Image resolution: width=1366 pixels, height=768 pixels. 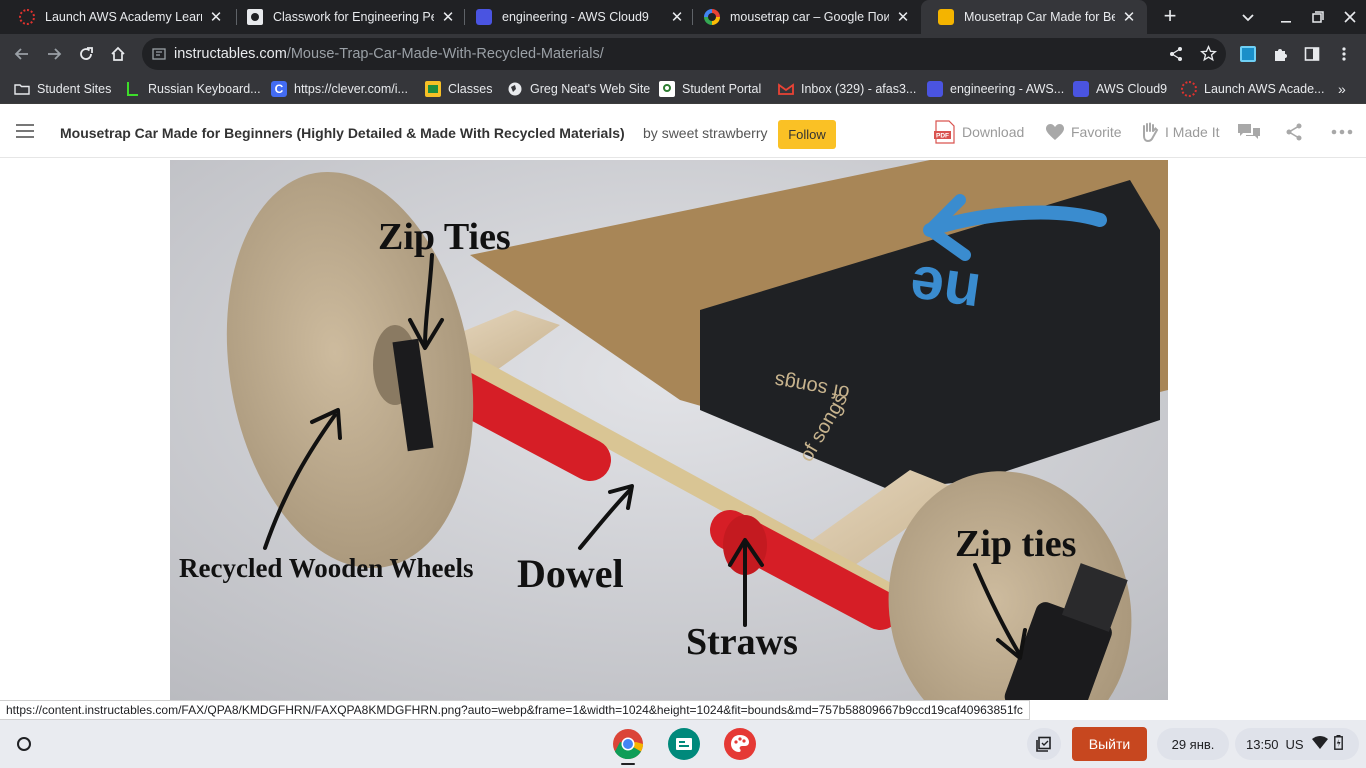 What do you see at coordinates (25, 131) in the screenshot?
I see `hamburger-menu-icon` at bounding box center [25, 131].